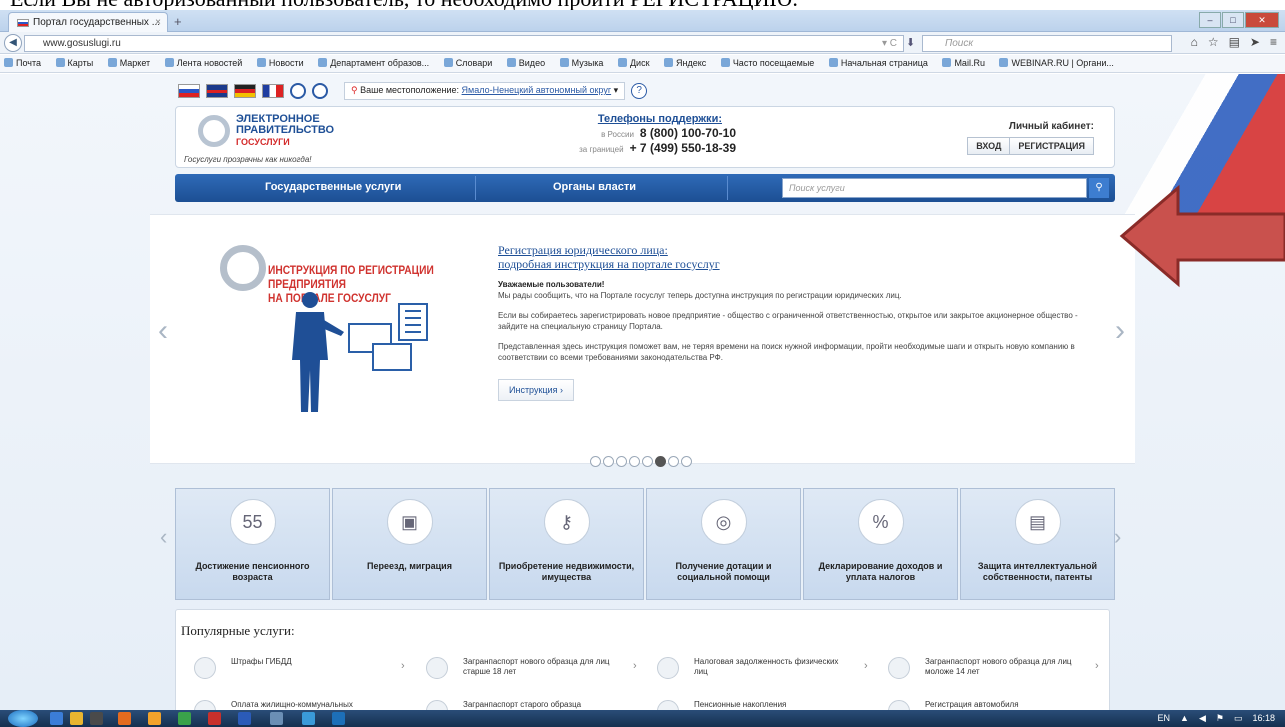  I want to click on popular-item: Штрафы ГИБДД ›, so click(290, 672).